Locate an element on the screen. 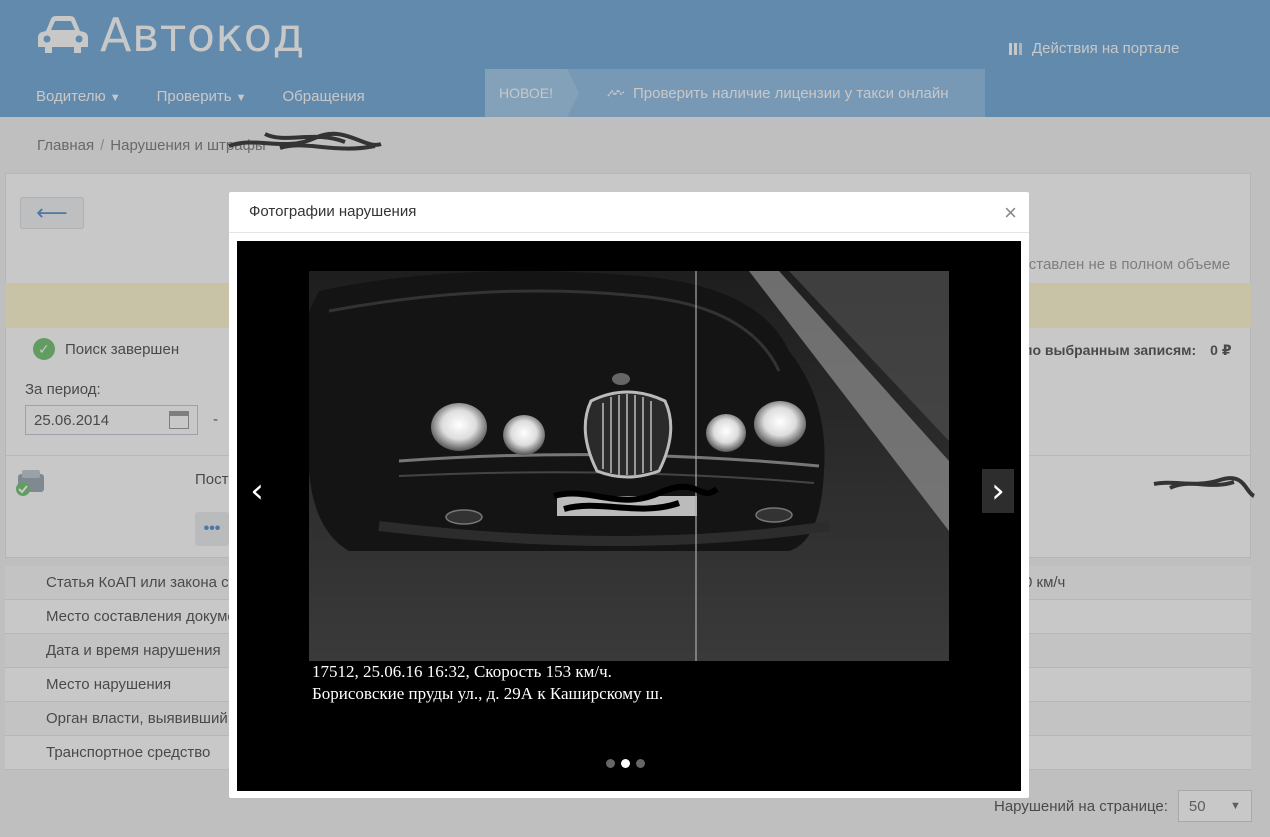 Image resolution: width=1270 pixels, height=837 pixels. prev-photo-button: ‹ is located at coordinates (257, 491).